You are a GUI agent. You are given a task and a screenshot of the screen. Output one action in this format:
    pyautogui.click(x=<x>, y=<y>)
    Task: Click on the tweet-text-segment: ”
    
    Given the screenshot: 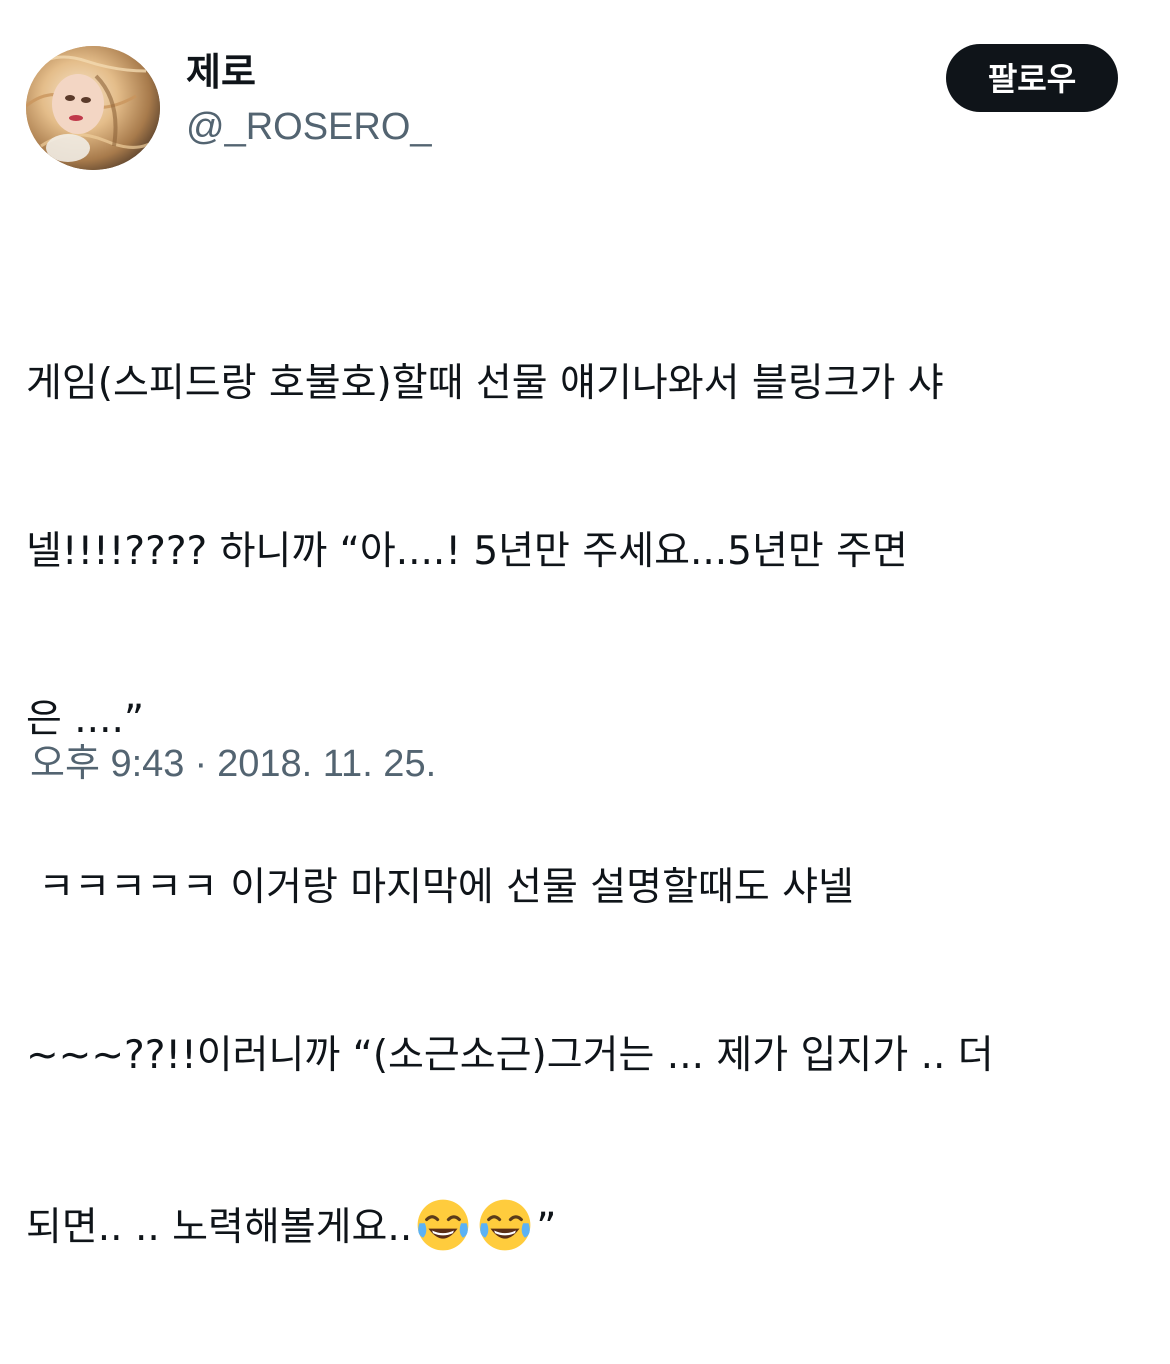 What is the action you would take?
    pyautogui.click(x=546, y=1227)
    